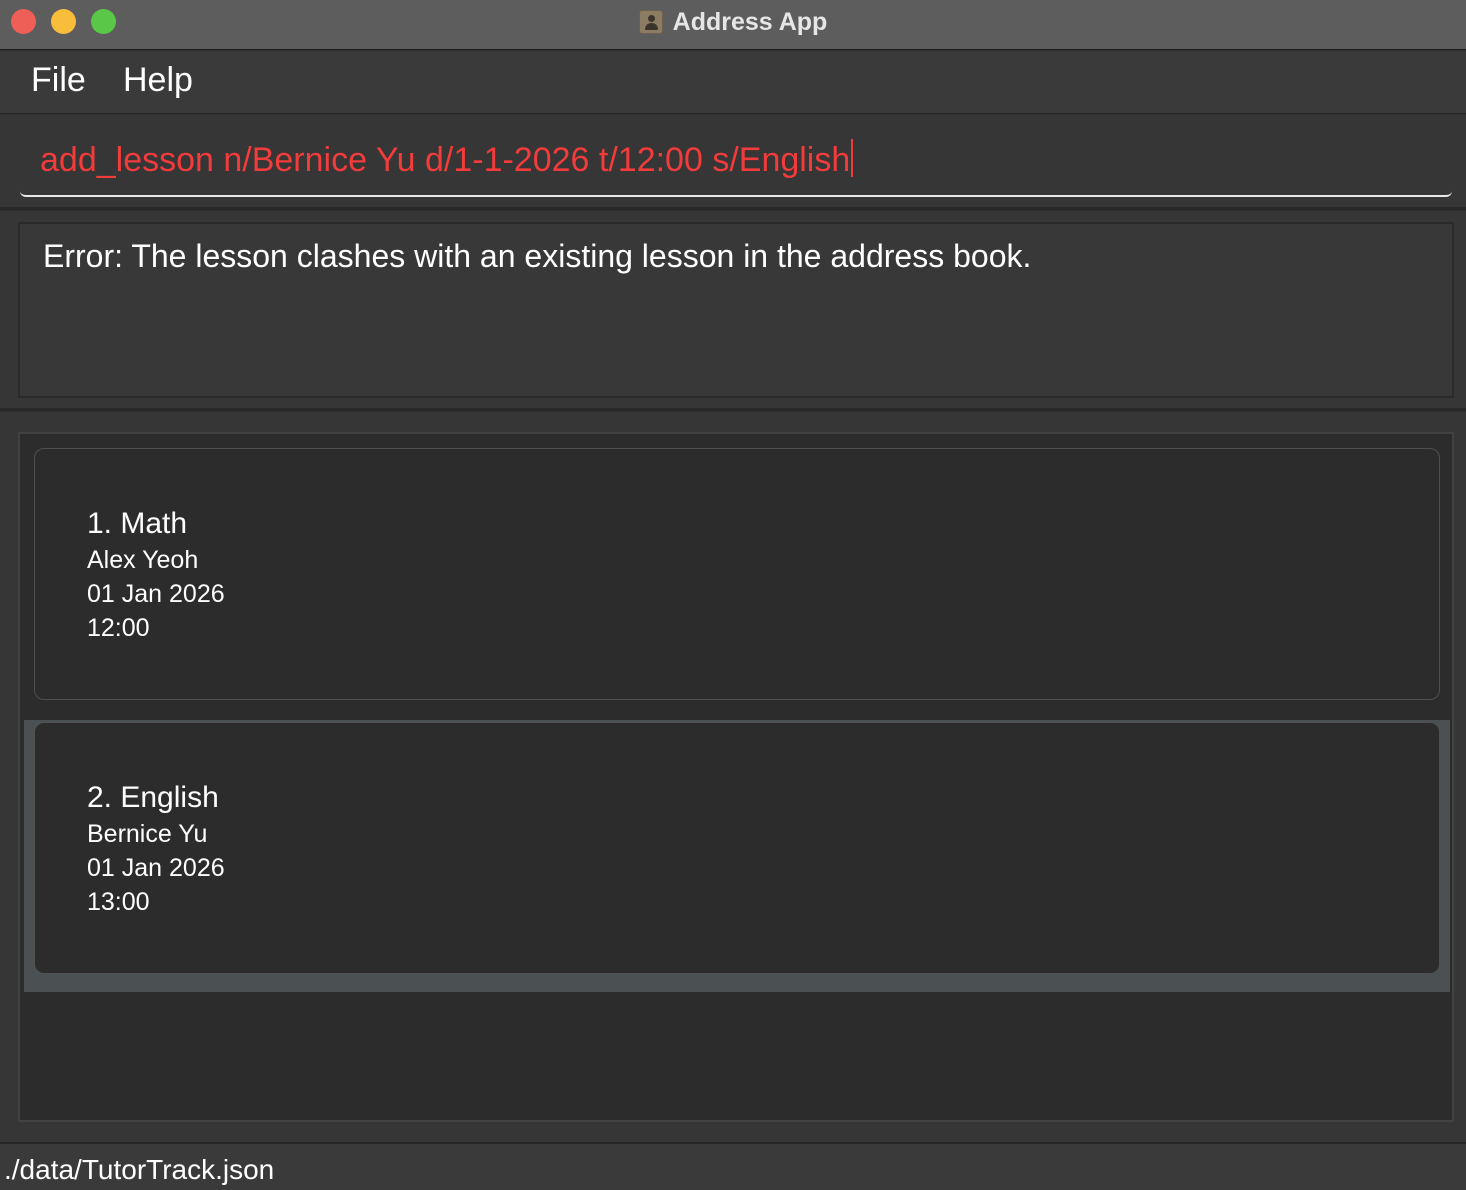 This screenshot has height=1190, width=1466. Describe the element at coordinates (137, 523) in the screenshot. I see `lesson-title: 1. Math` at that location.